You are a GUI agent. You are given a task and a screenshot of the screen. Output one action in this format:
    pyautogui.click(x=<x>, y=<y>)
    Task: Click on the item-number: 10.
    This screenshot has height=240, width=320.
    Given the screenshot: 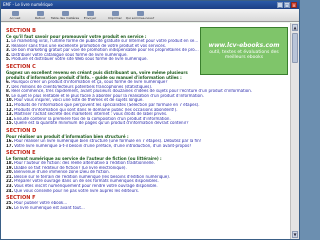 What is the action you would take?
    pyautogui.click(x=10, y=100)
    